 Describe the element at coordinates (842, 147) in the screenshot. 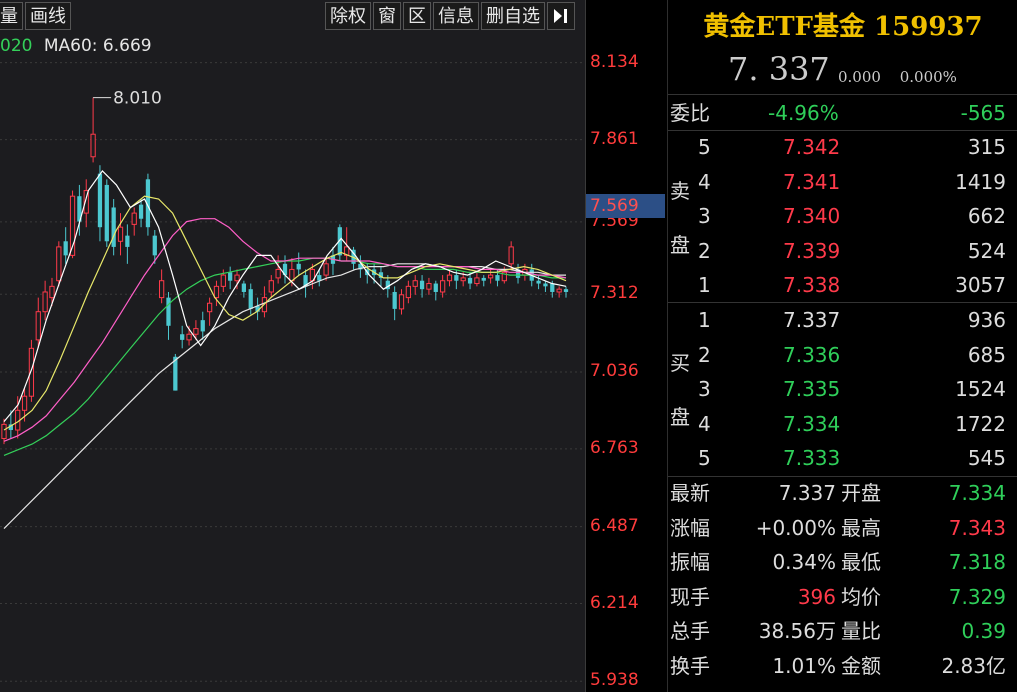

I see `sell-level-row: 57.342315` at that location.